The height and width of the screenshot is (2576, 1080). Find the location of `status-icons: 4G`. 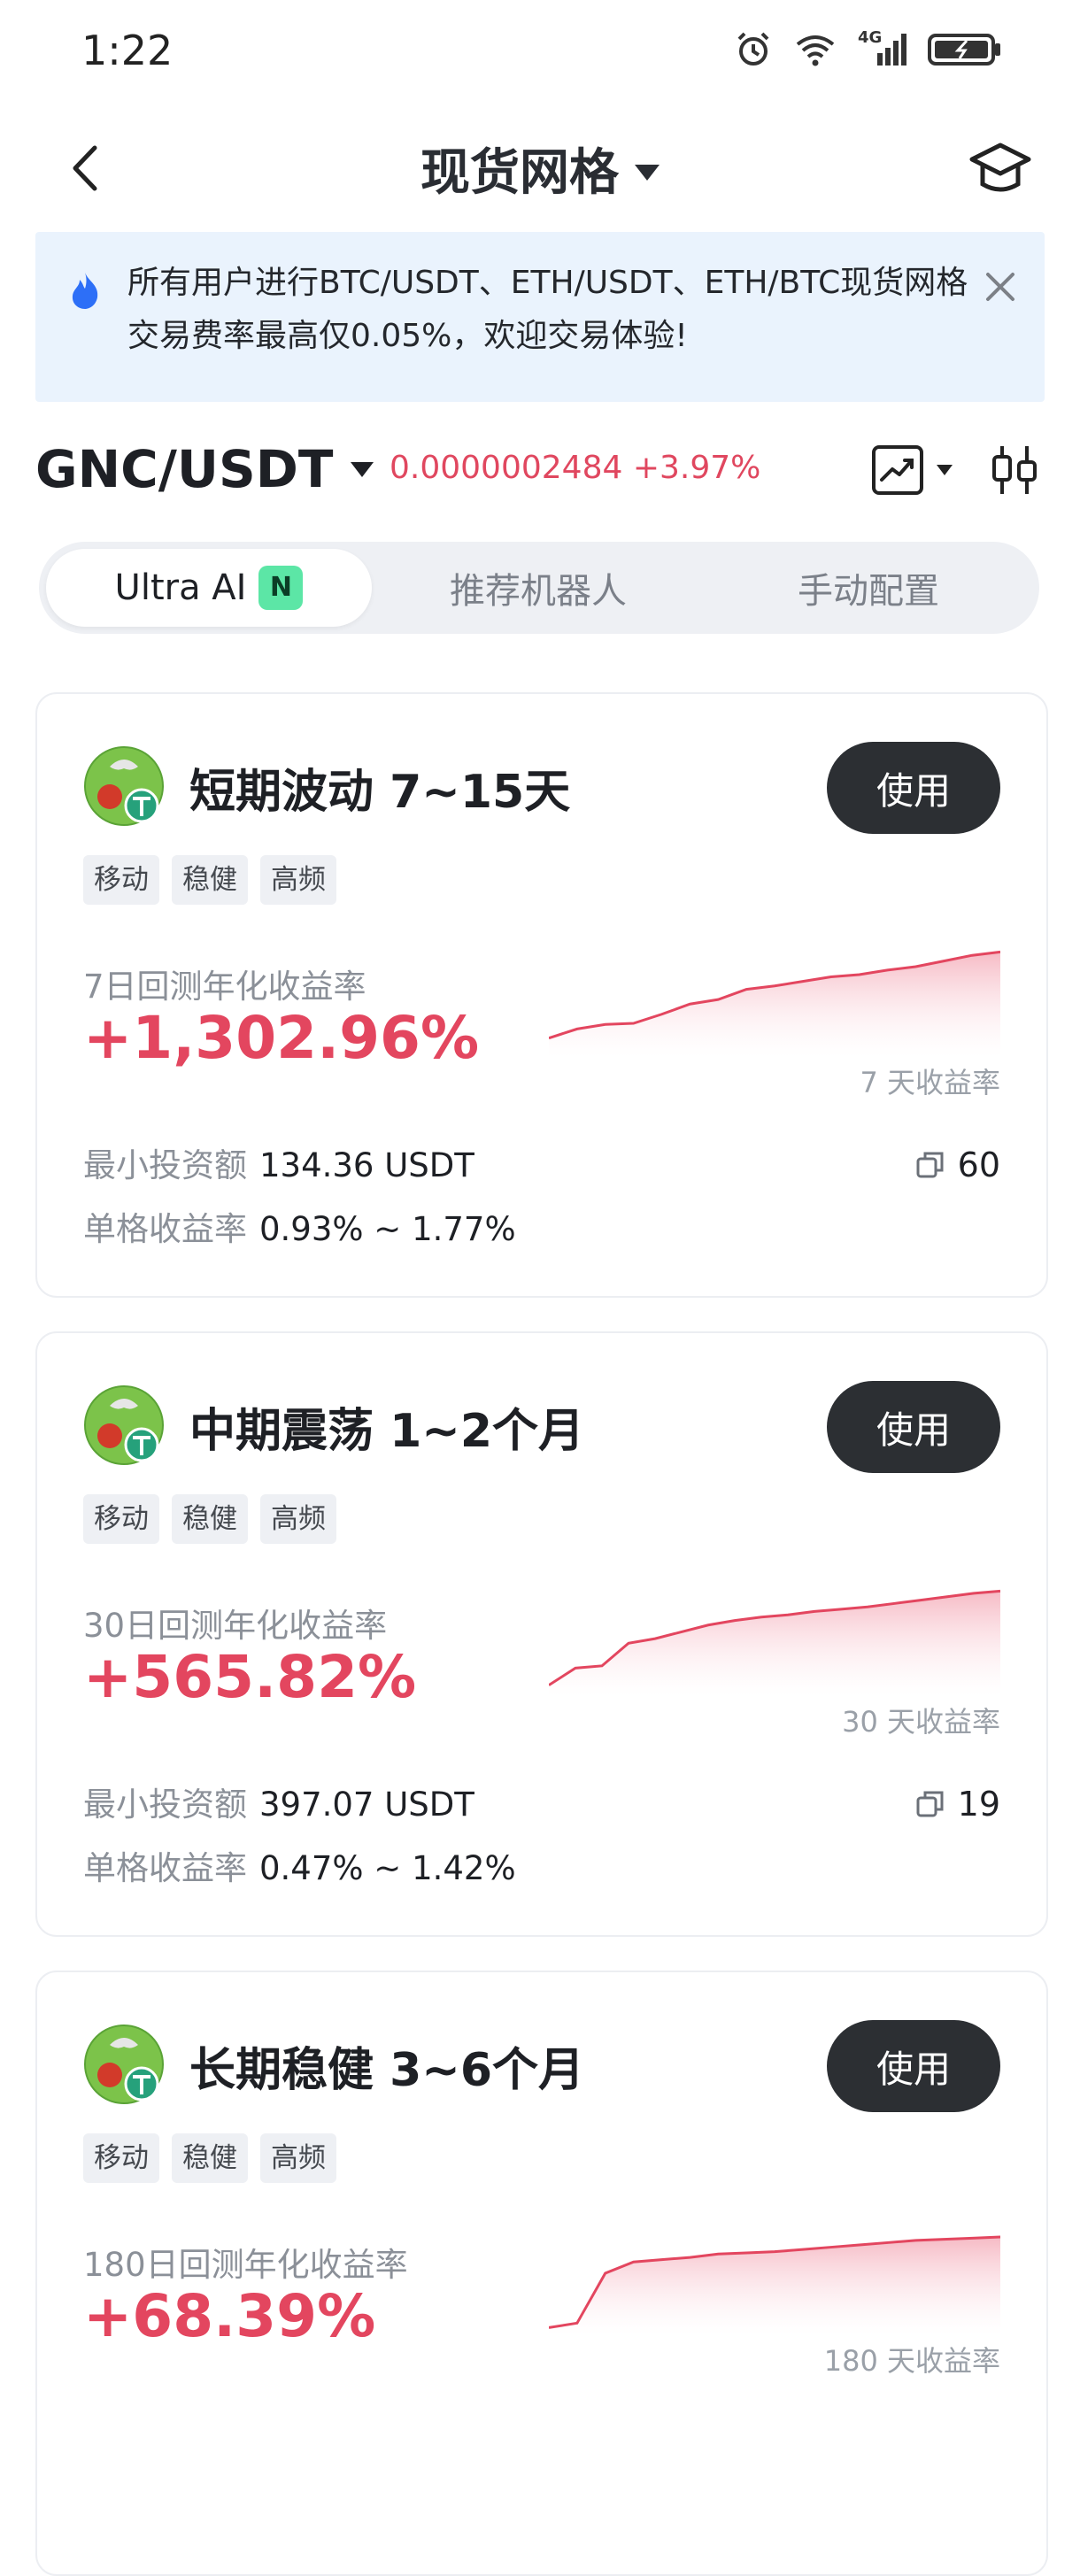

status-icons: 4G is located at coordinates (868, 49).